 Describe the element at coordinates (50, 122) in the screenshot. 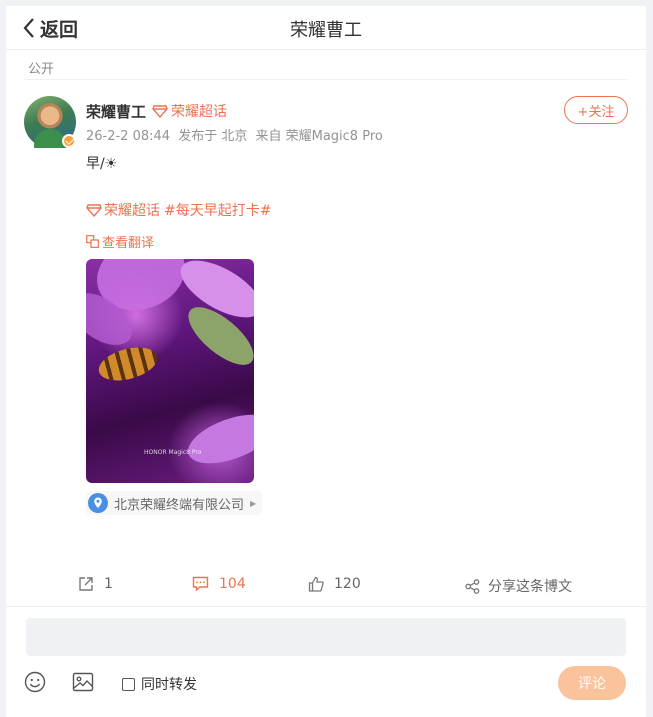

I see `avatar` at that location.